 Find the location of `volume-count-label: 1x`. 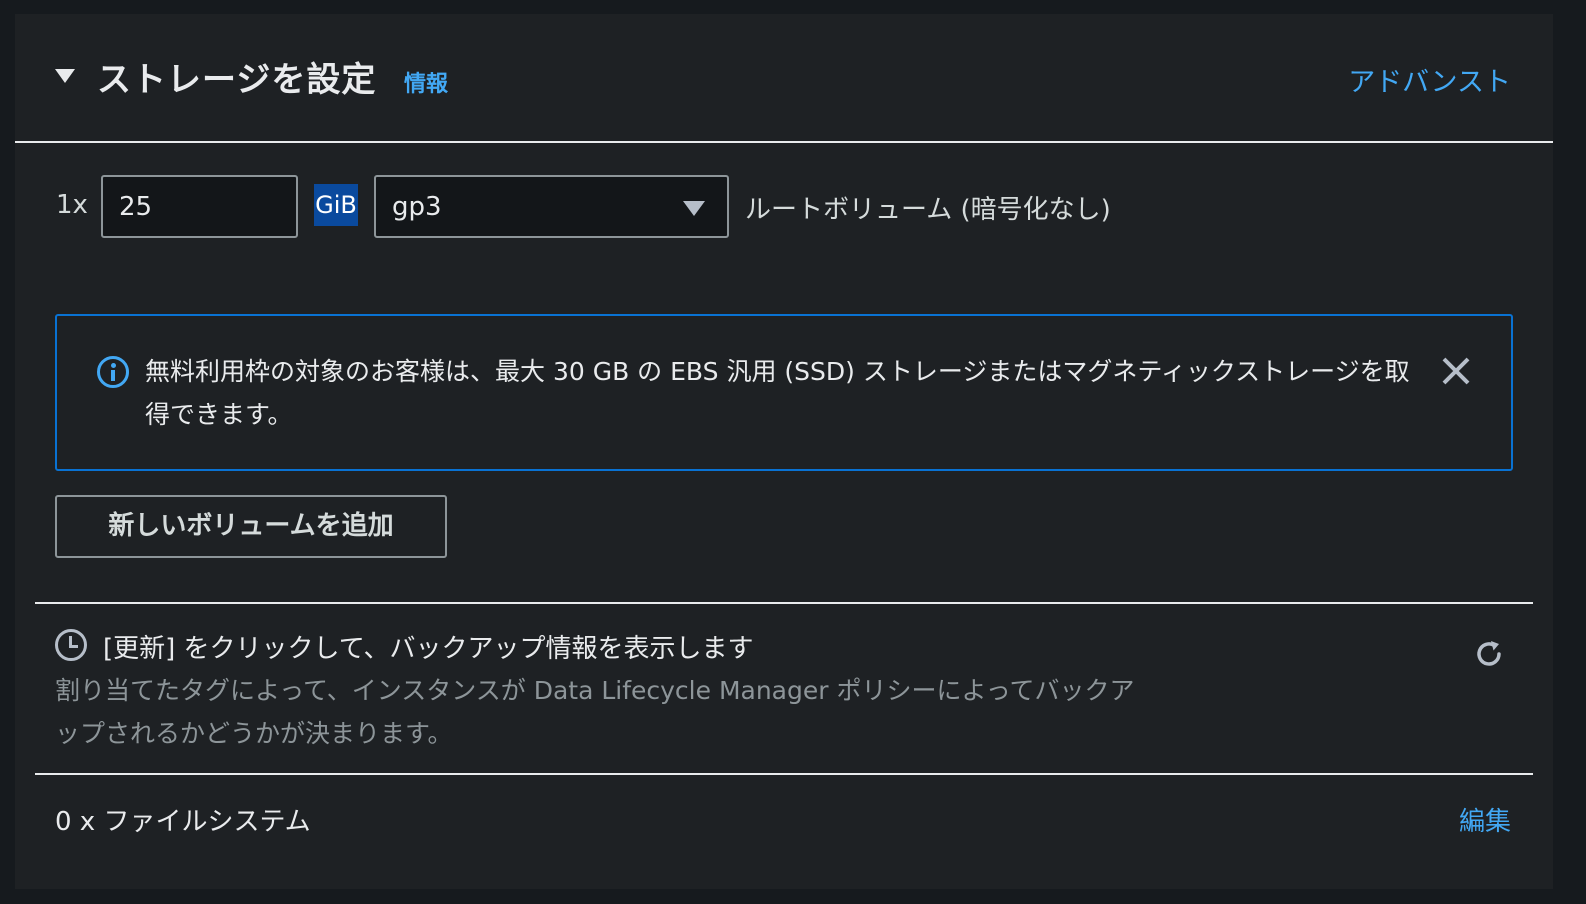

volume-count-label: 1x is located at coordinates (72, 205).